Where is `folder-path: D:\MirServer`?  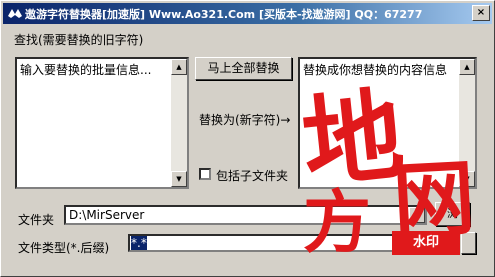
folder-path: D:\MirServer is located at coordinates (107, 215).